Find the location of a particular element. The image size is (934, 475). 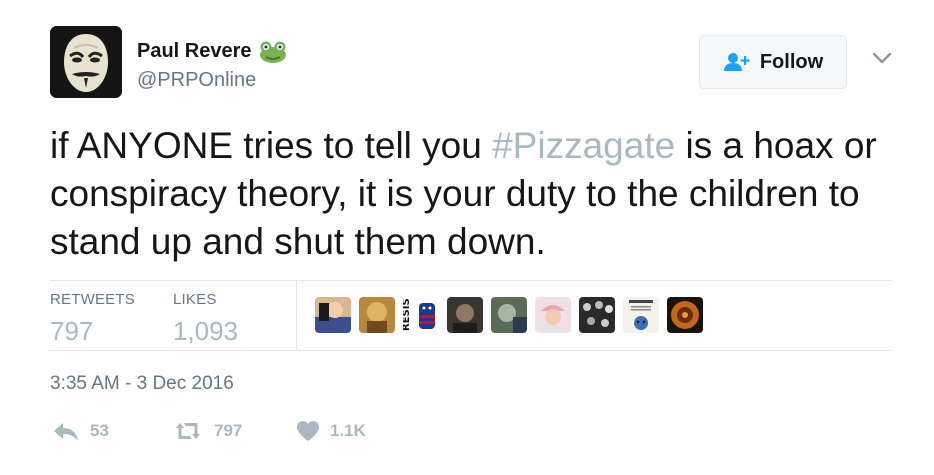

retweets-label: RETWEETS is located at coordinates (92, 299).